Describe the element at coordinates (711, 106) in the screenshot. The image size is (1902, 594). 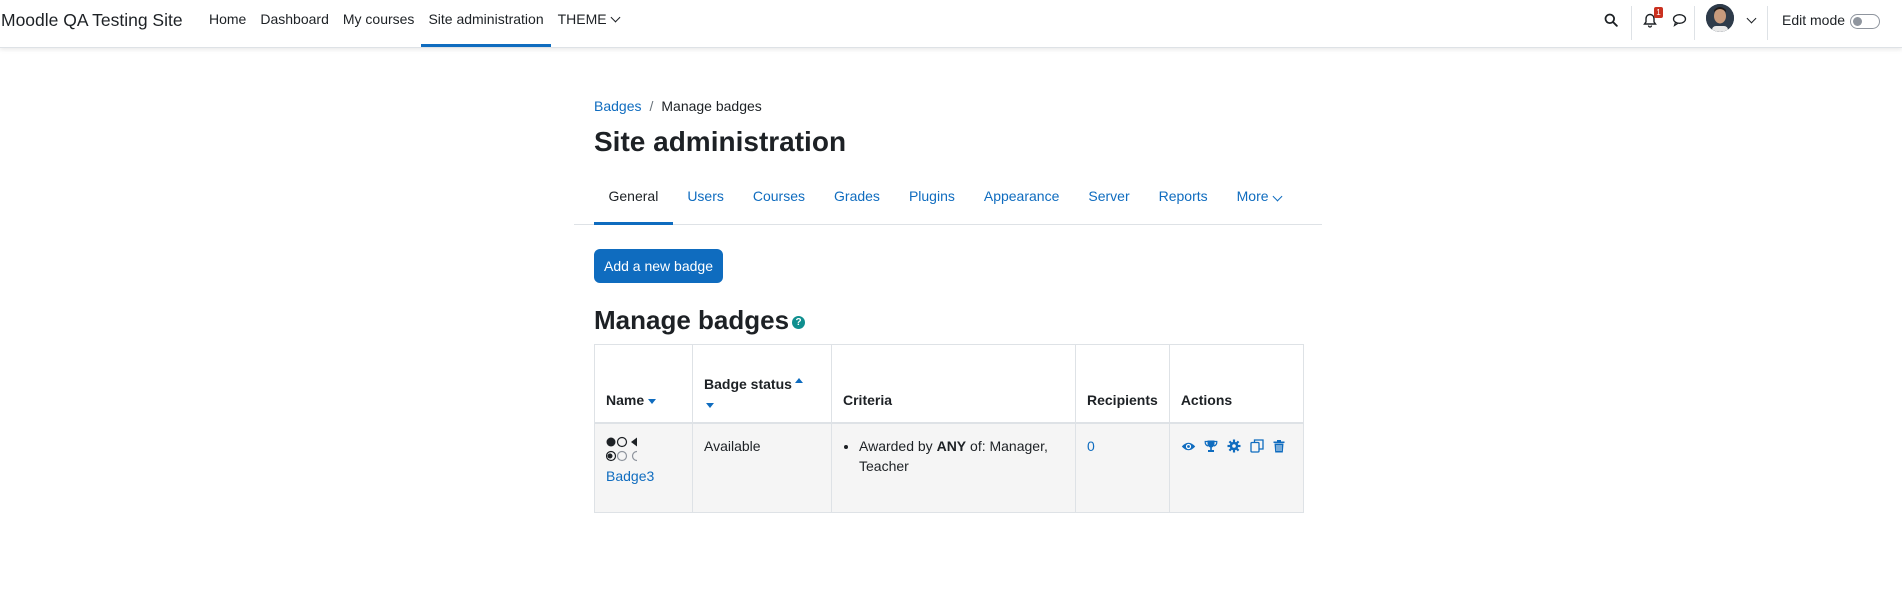
I see `breadcrumb-current: Manage badges` at that location.